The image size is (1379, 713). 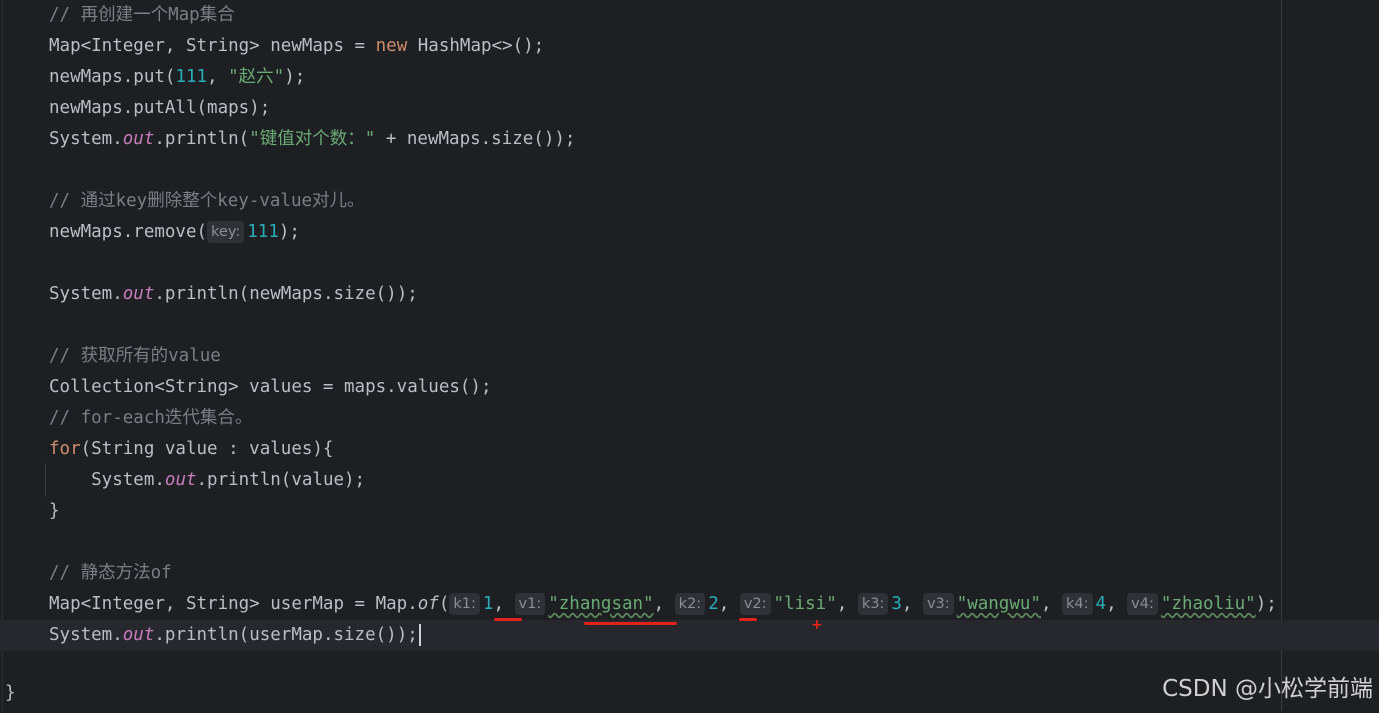 I want to click on code-text: (String value : values){, so click(x=207, y=449).